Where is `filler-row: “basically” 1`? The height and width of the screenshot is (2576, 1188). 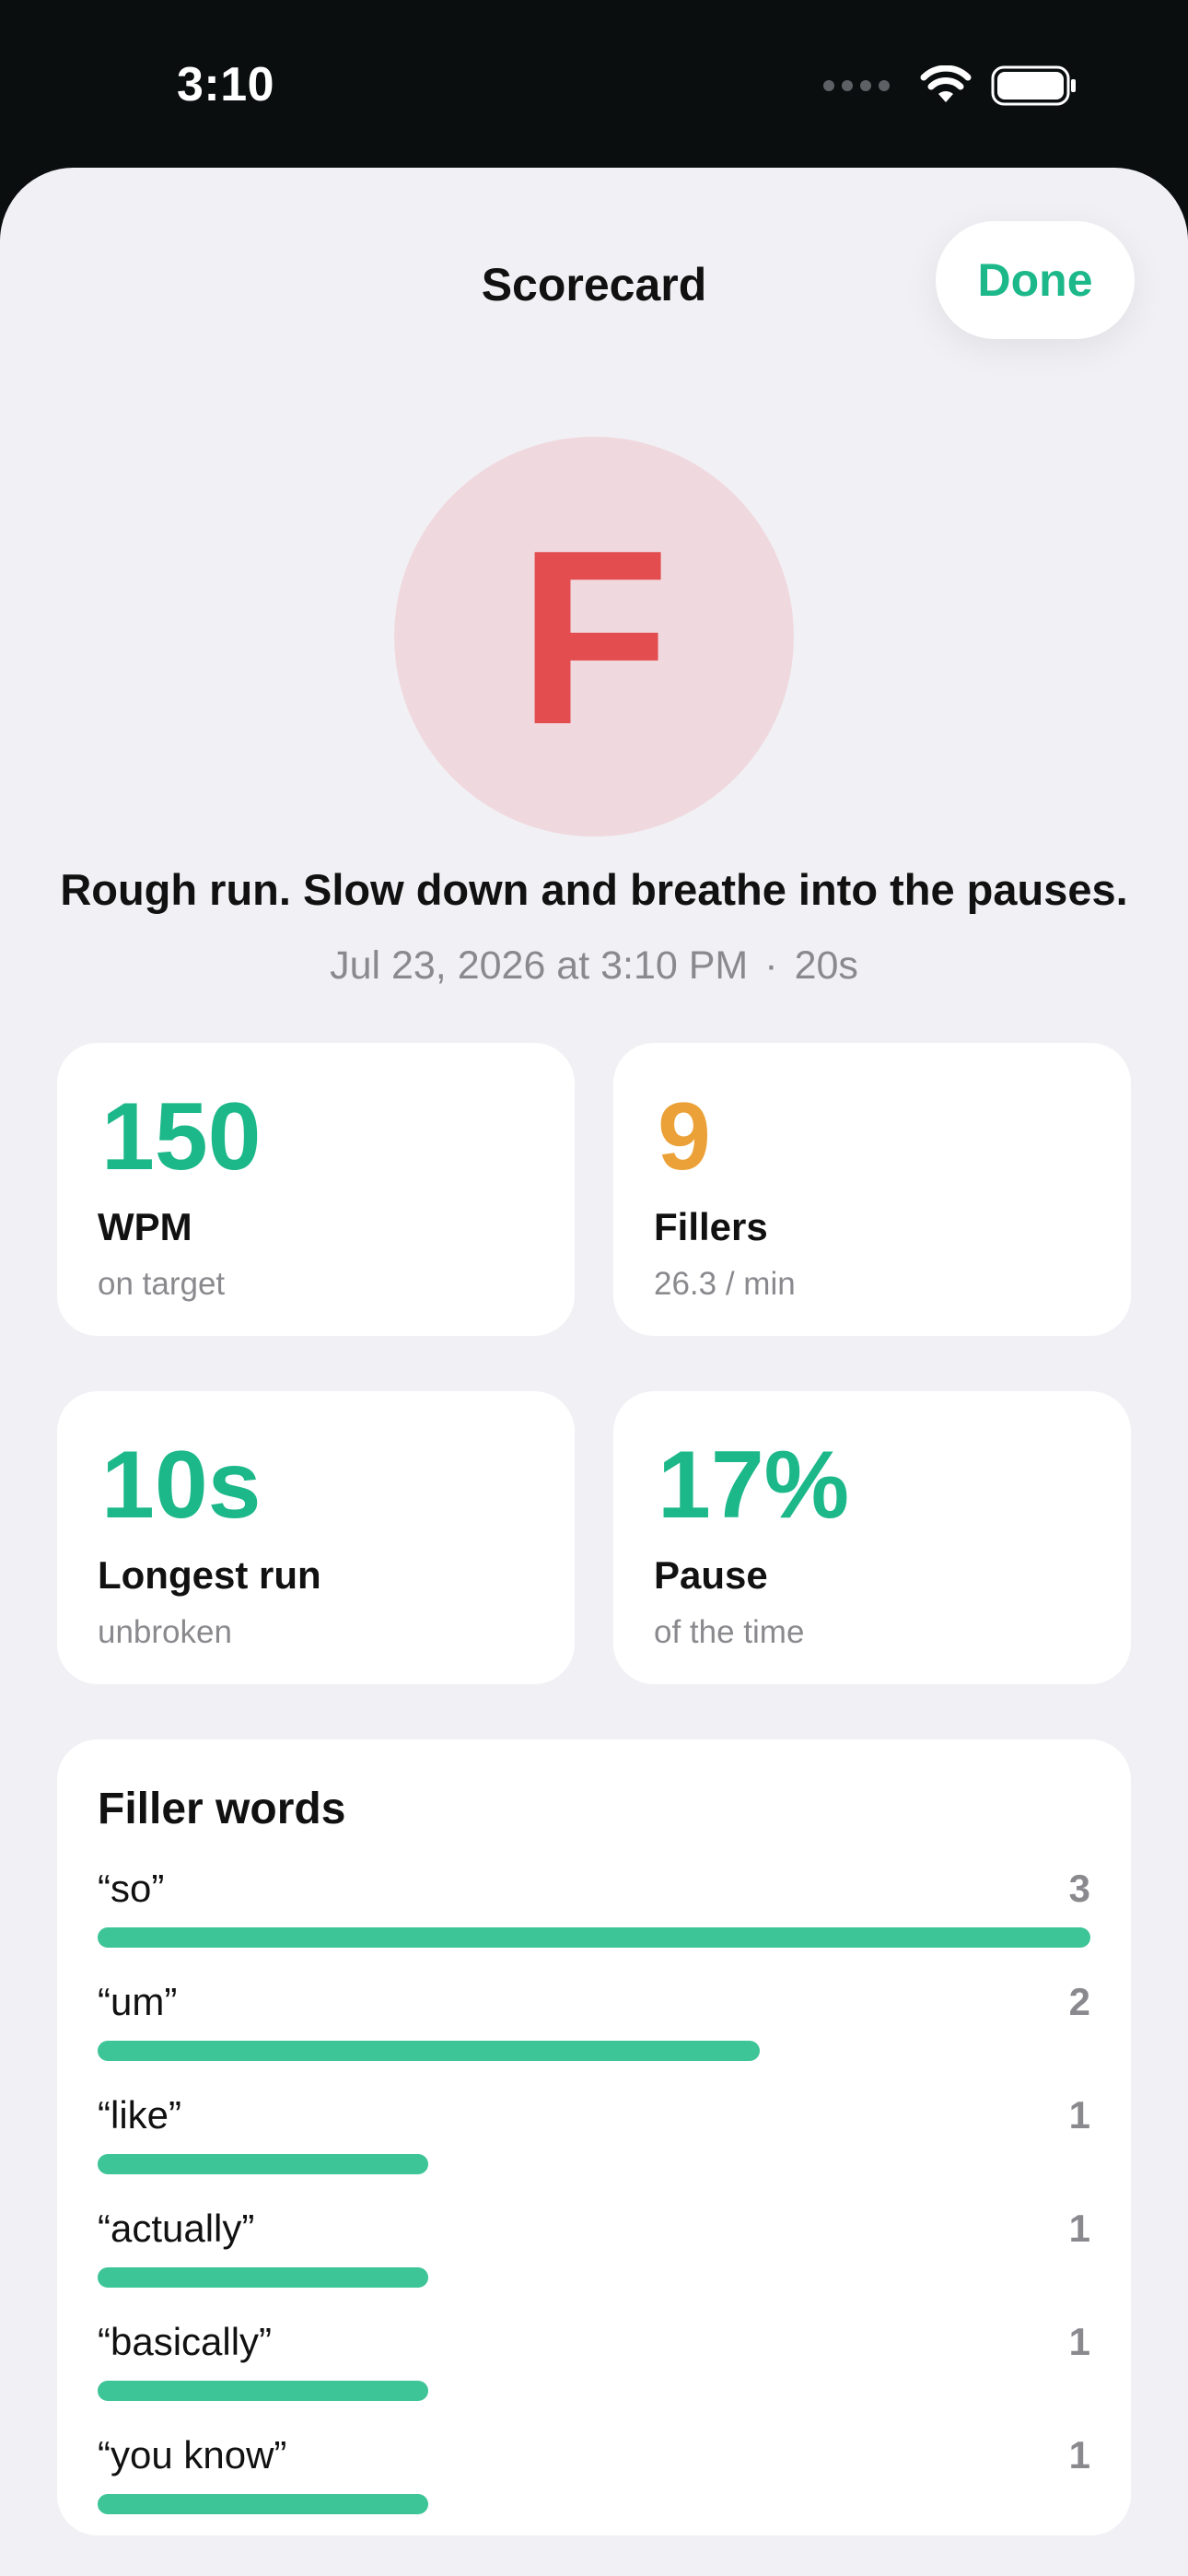
filler-row: “basically” 1 is located at coordinates (594, 2366).